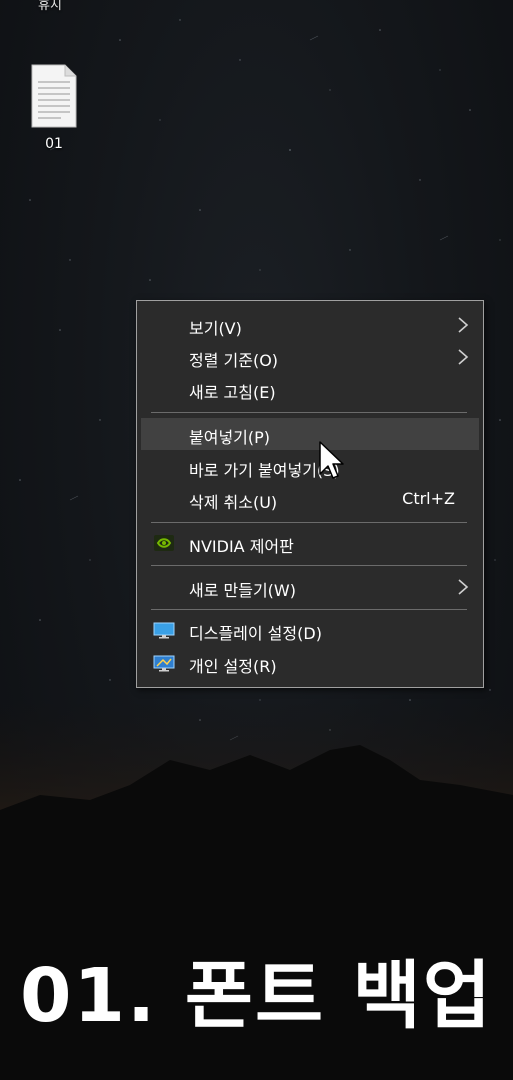 Image resolution: width=513 pixels, height=1080 pixels. What do you see at coordinates (310, 499) in the screenshot?
I see `menu-item-undo-delete: 삭제 취소(U) Ctrl+Z` at bounding box center [310, 499].